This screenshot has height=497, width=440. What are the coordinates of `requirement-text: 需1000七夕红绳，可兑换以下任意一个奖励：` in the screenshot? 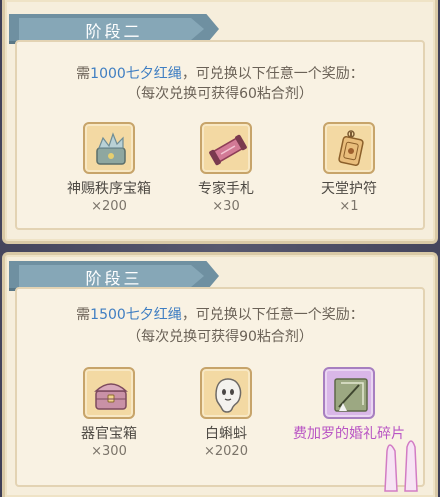 It's located at (220, 74).